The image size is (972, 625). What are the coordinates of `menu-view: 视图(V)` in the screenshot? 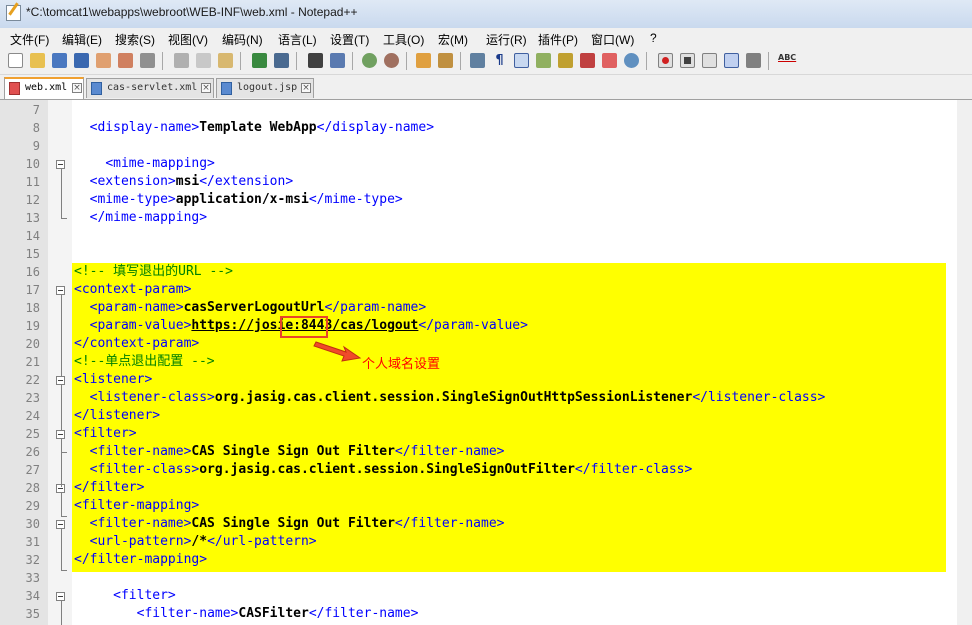 It's located at (188, 39).